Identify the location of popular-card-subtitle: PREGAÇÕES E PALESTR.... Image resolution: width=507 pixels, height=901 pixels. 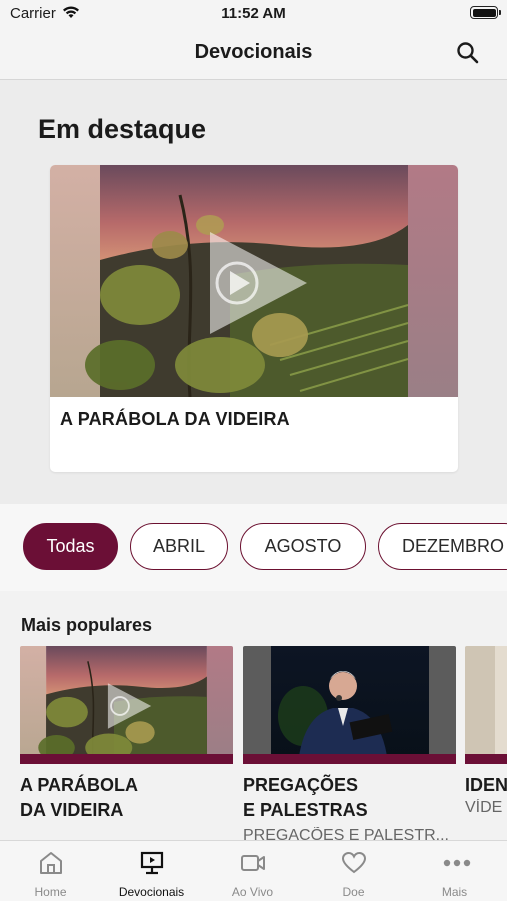
(346, 833).